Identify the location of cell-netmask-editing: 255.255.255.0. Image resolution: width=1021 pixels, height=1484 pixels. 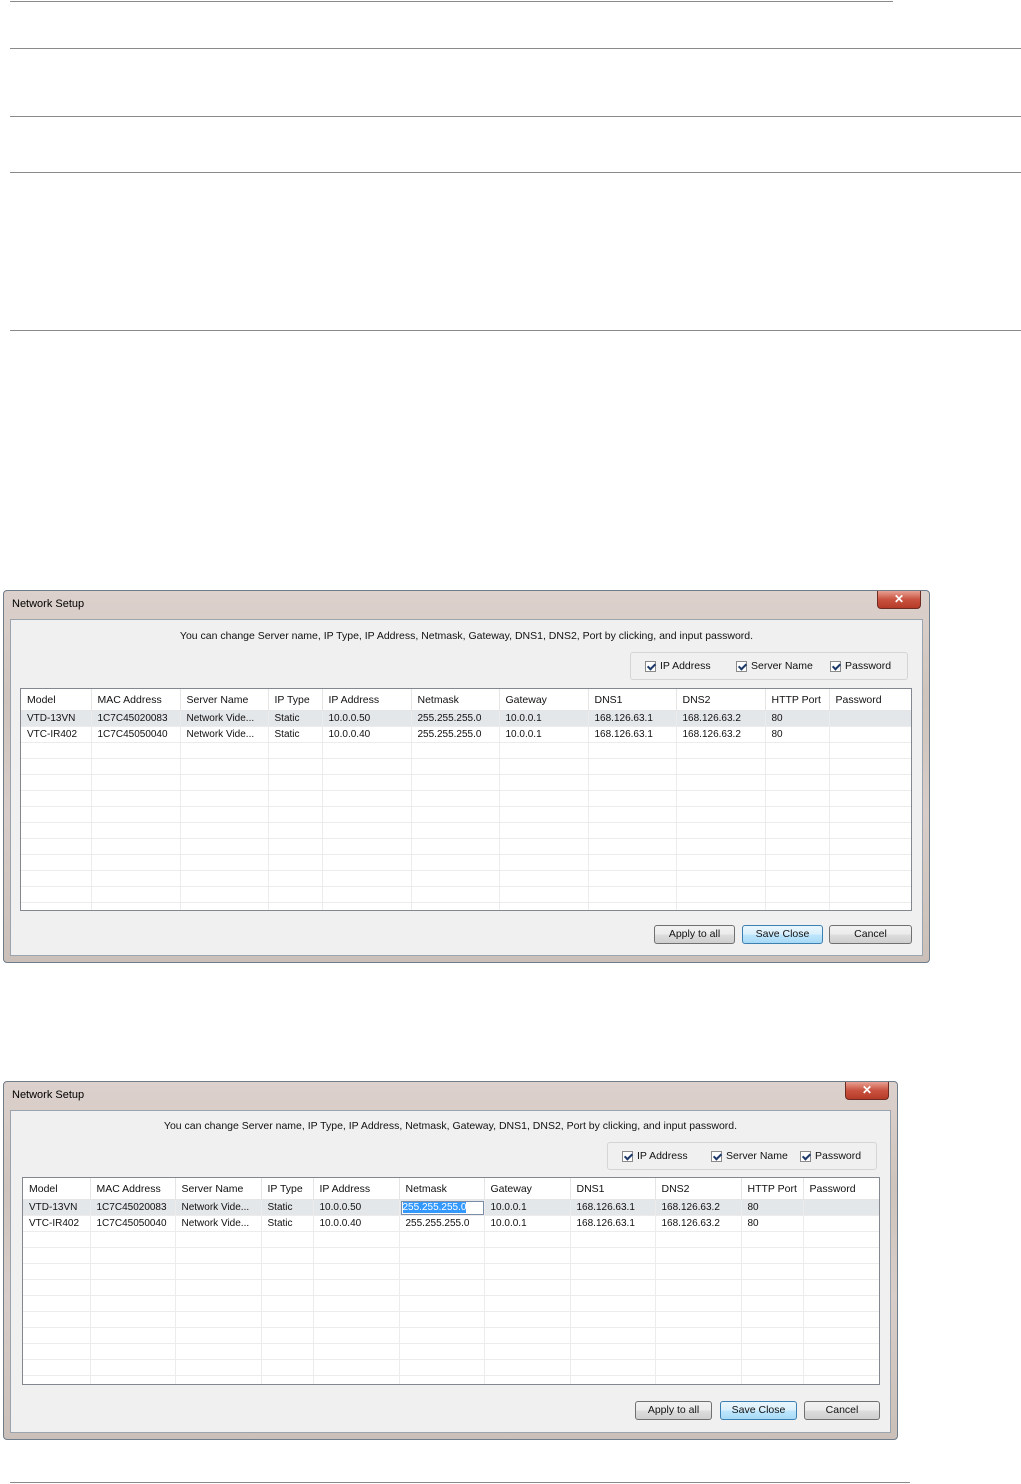
(442, 1207).